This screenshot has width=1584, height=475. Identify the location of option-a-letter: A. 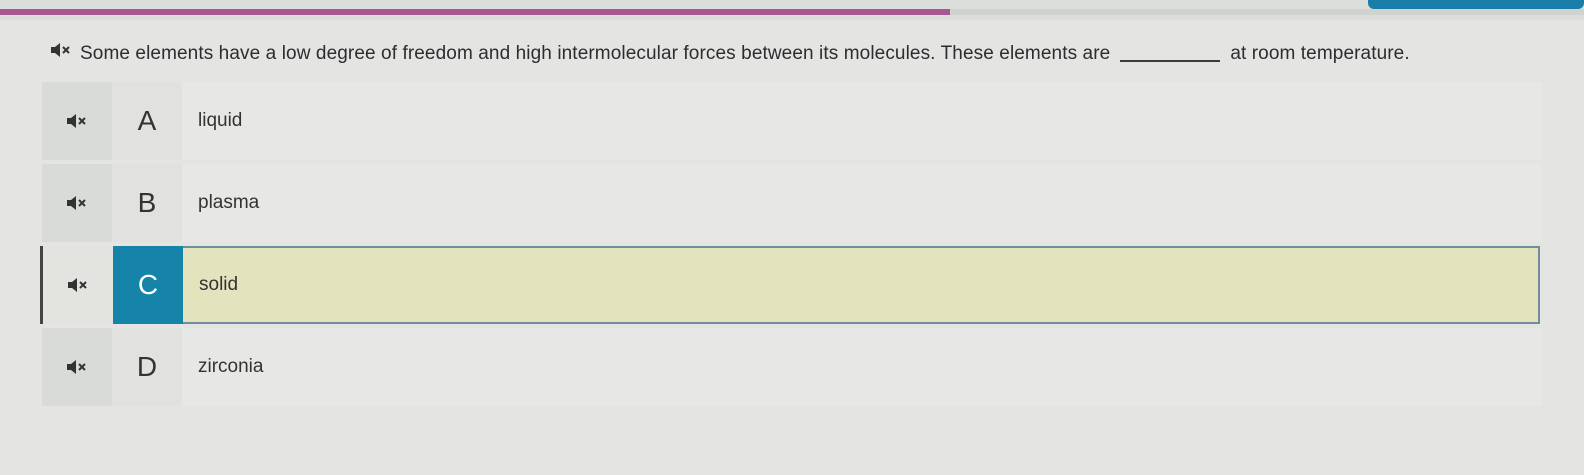
(147, 121).